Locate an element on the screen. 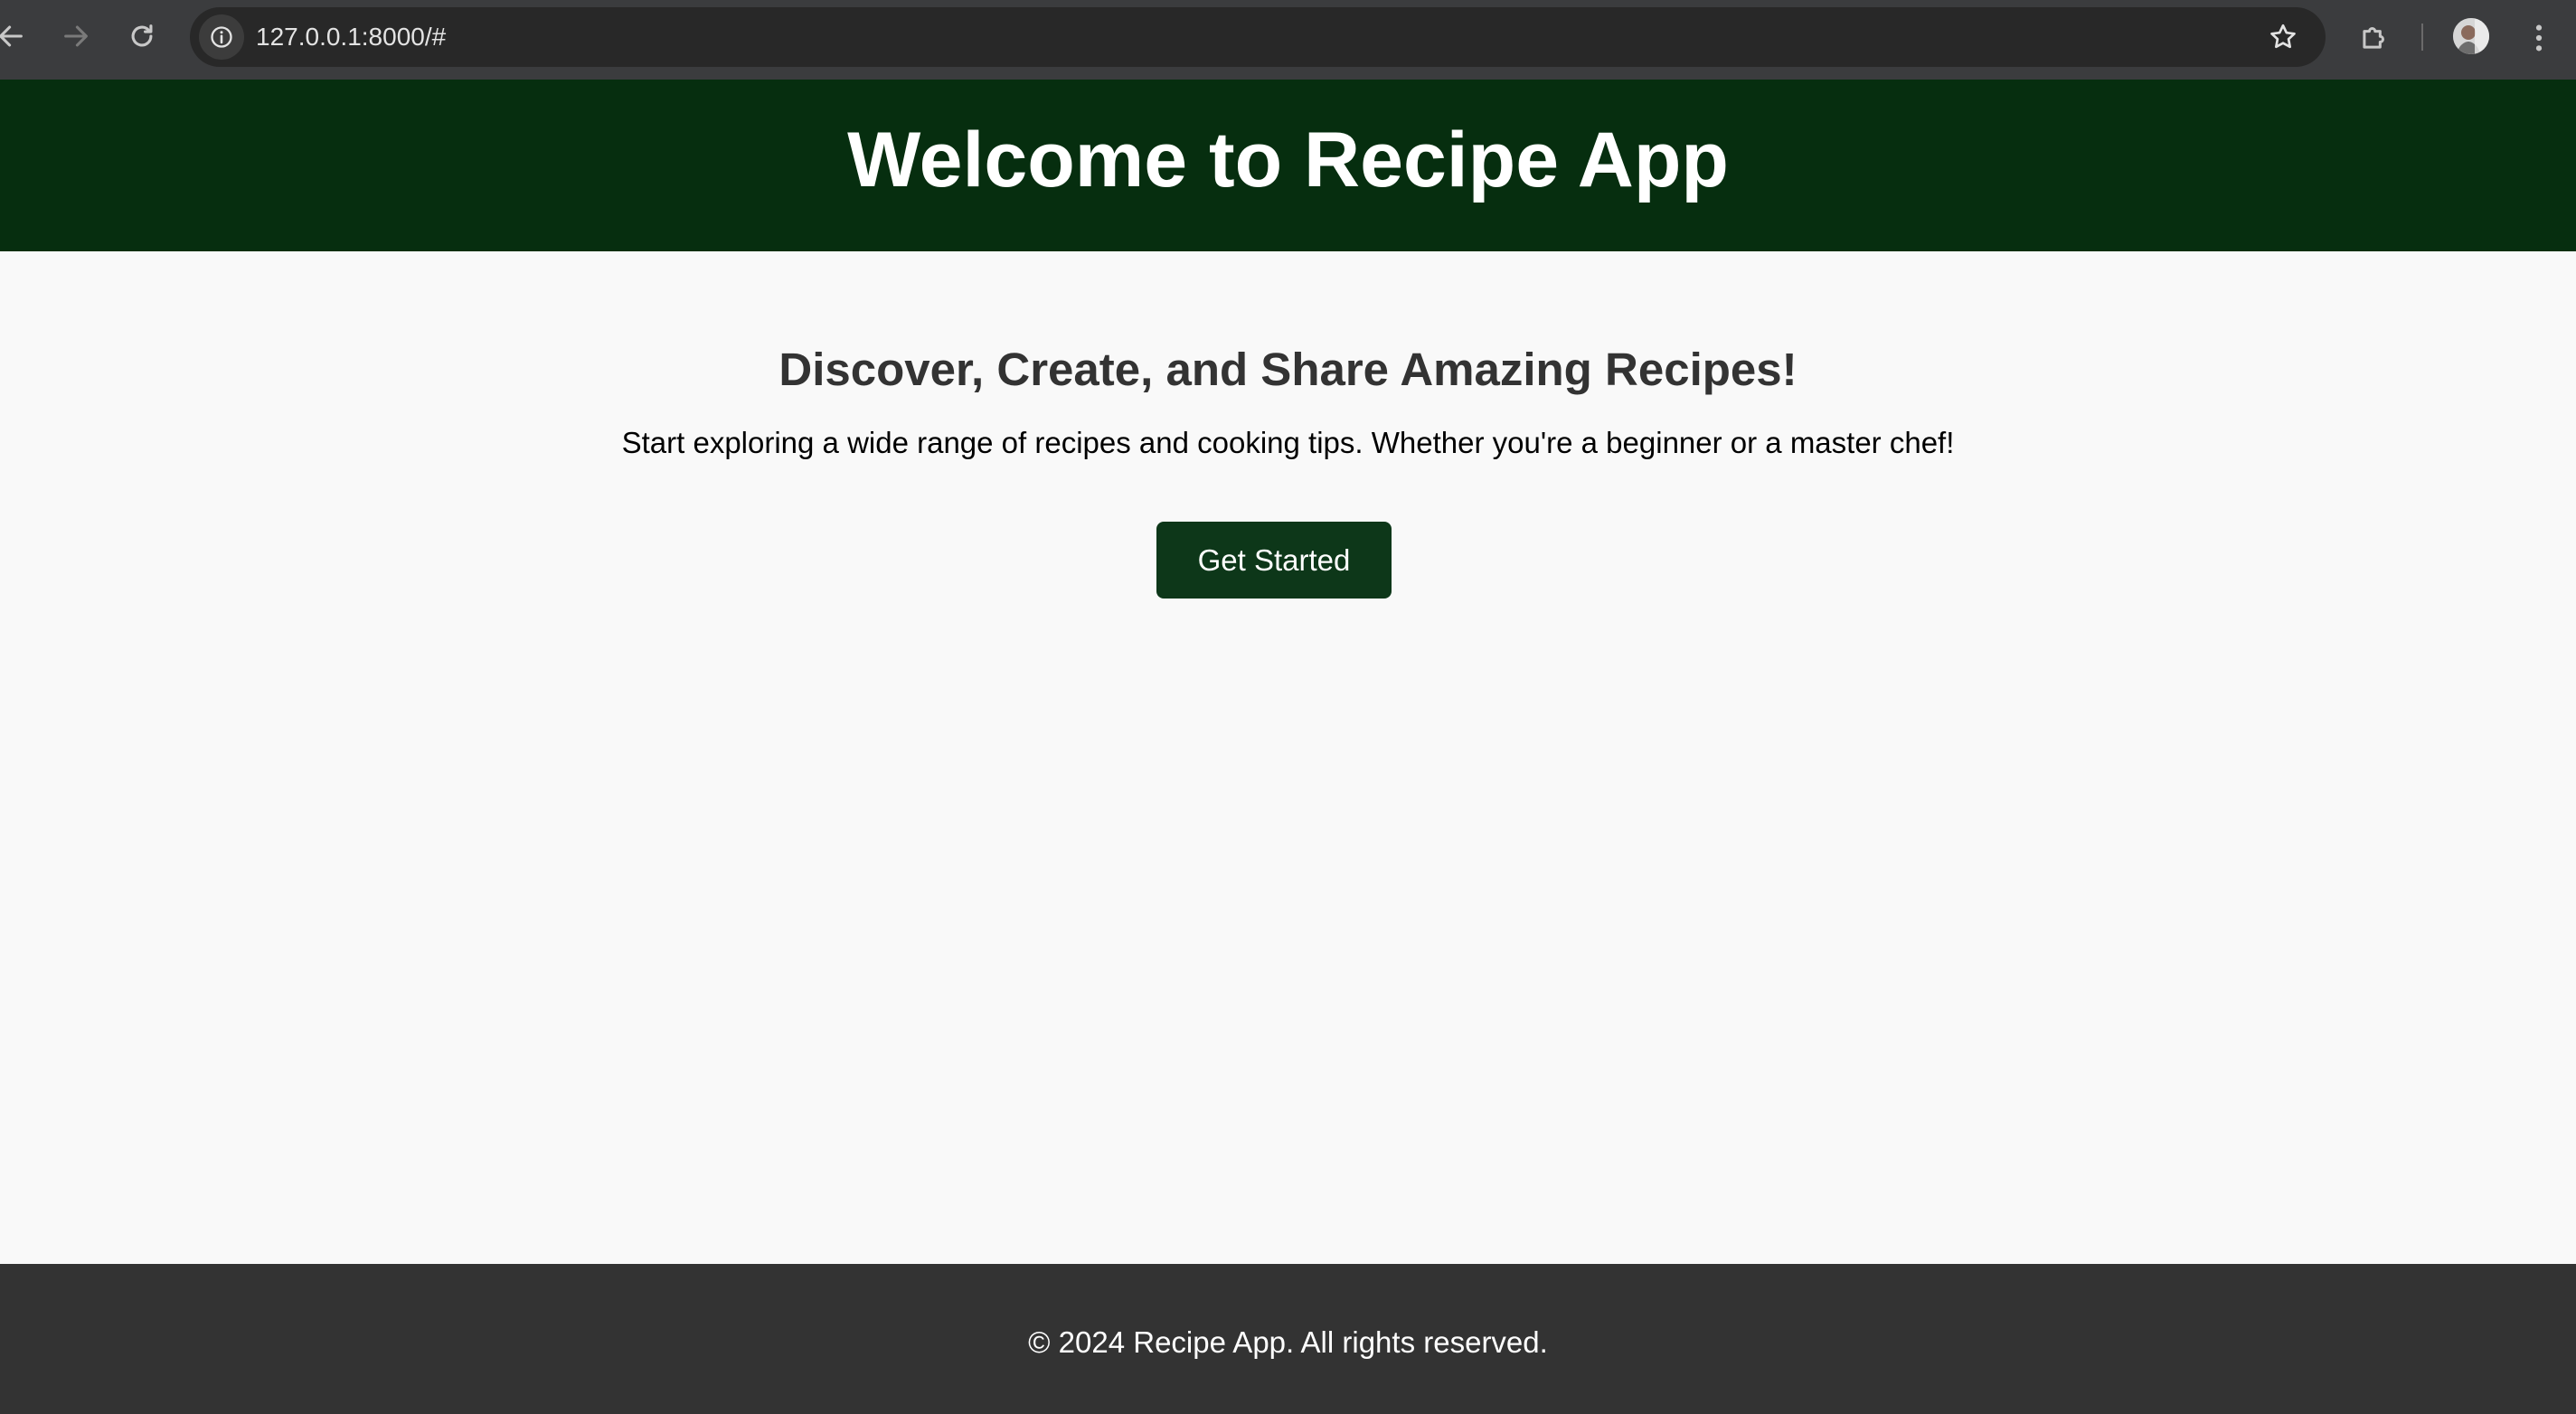 Image resolution: width=2576 pixels, height=1414 pixels. site-header: Welcome to Recipe App is located at coordinates (1288, 165).